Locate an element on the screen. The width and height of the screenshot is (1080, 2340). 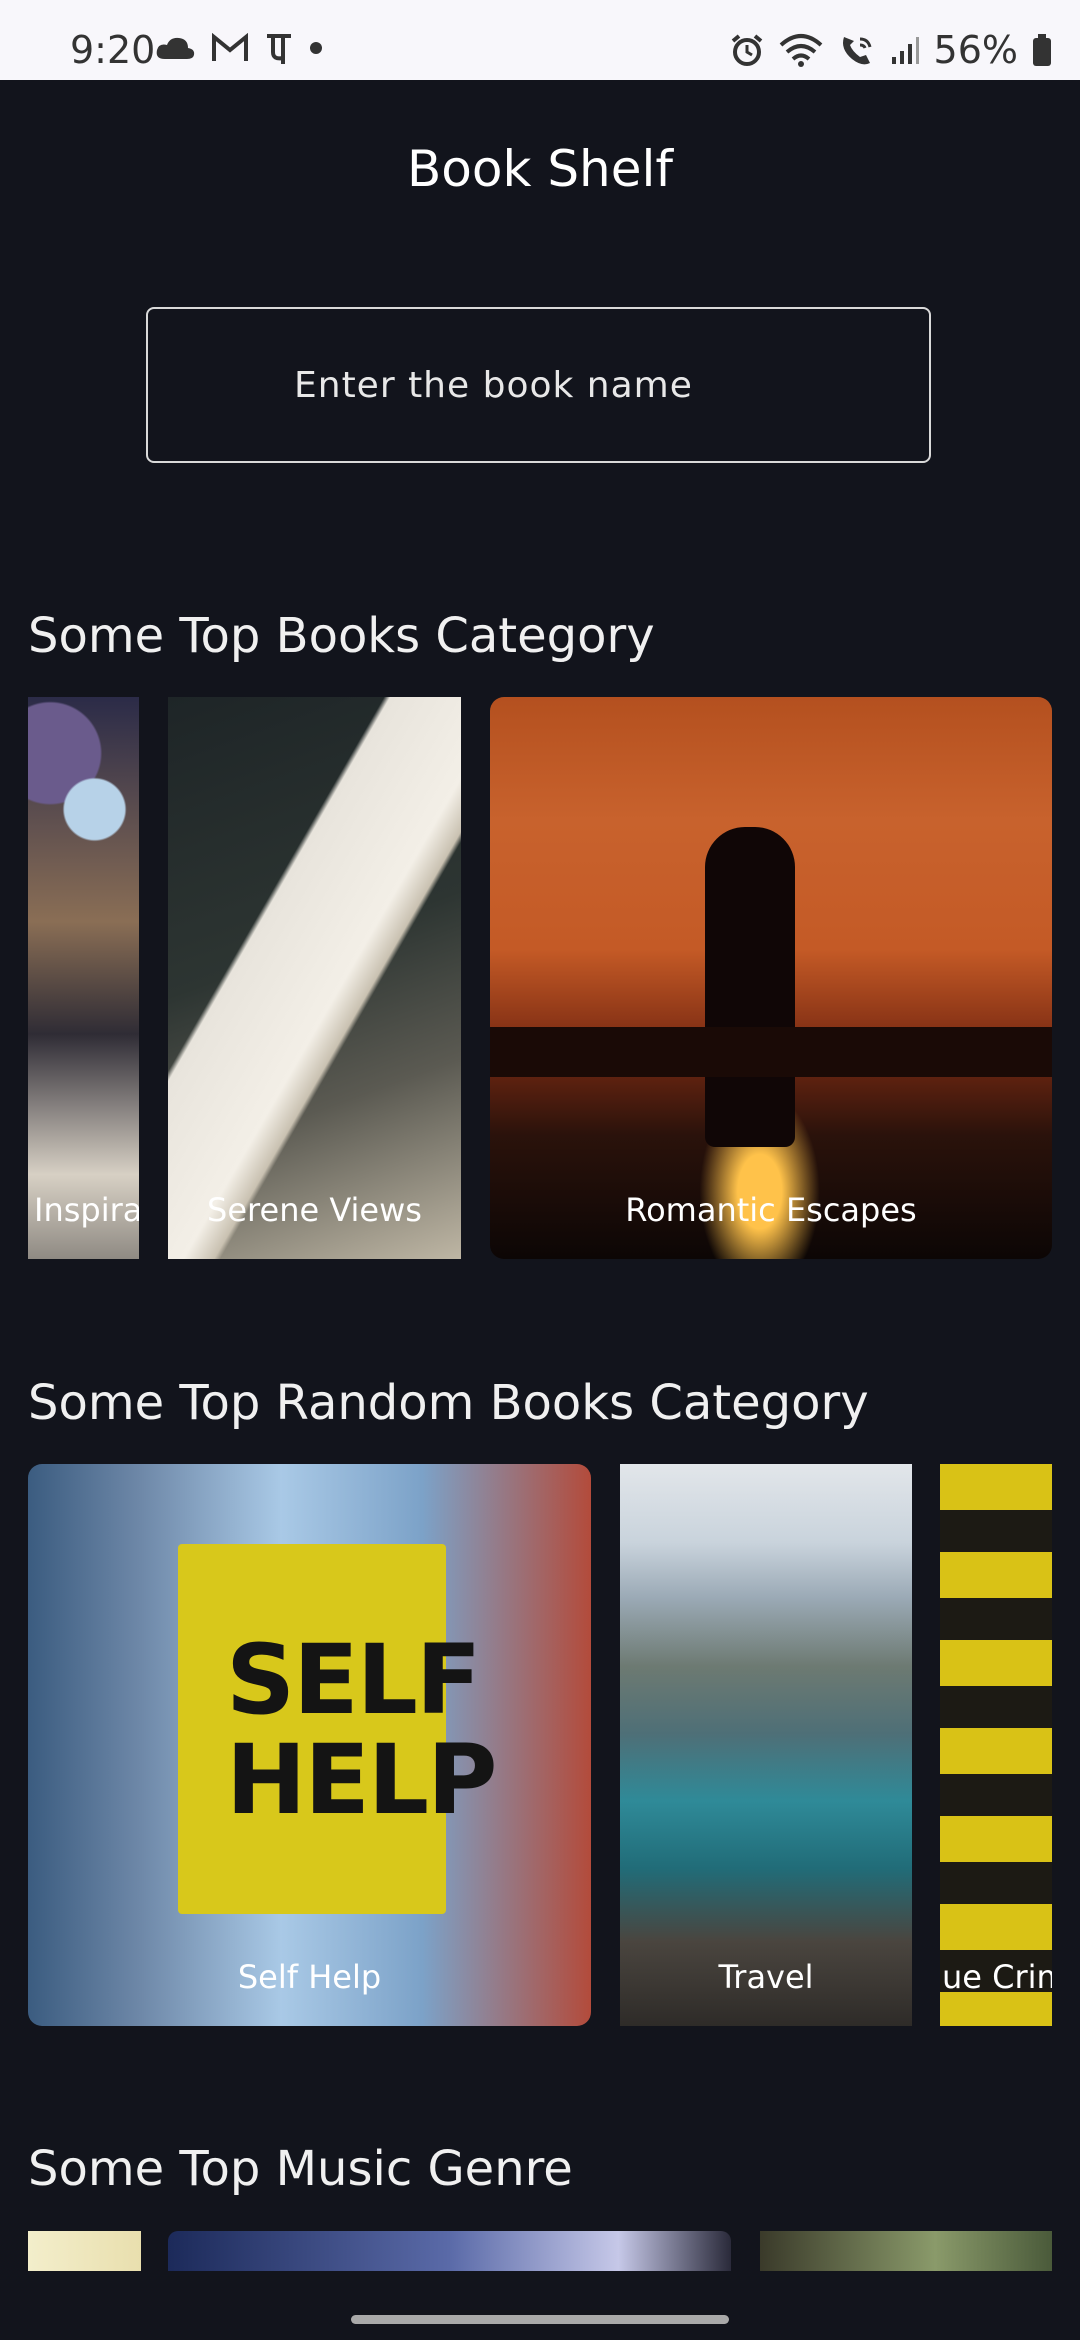
section-title-music-genre: Some Top Music Genre is located at coordinates (300, 2169).